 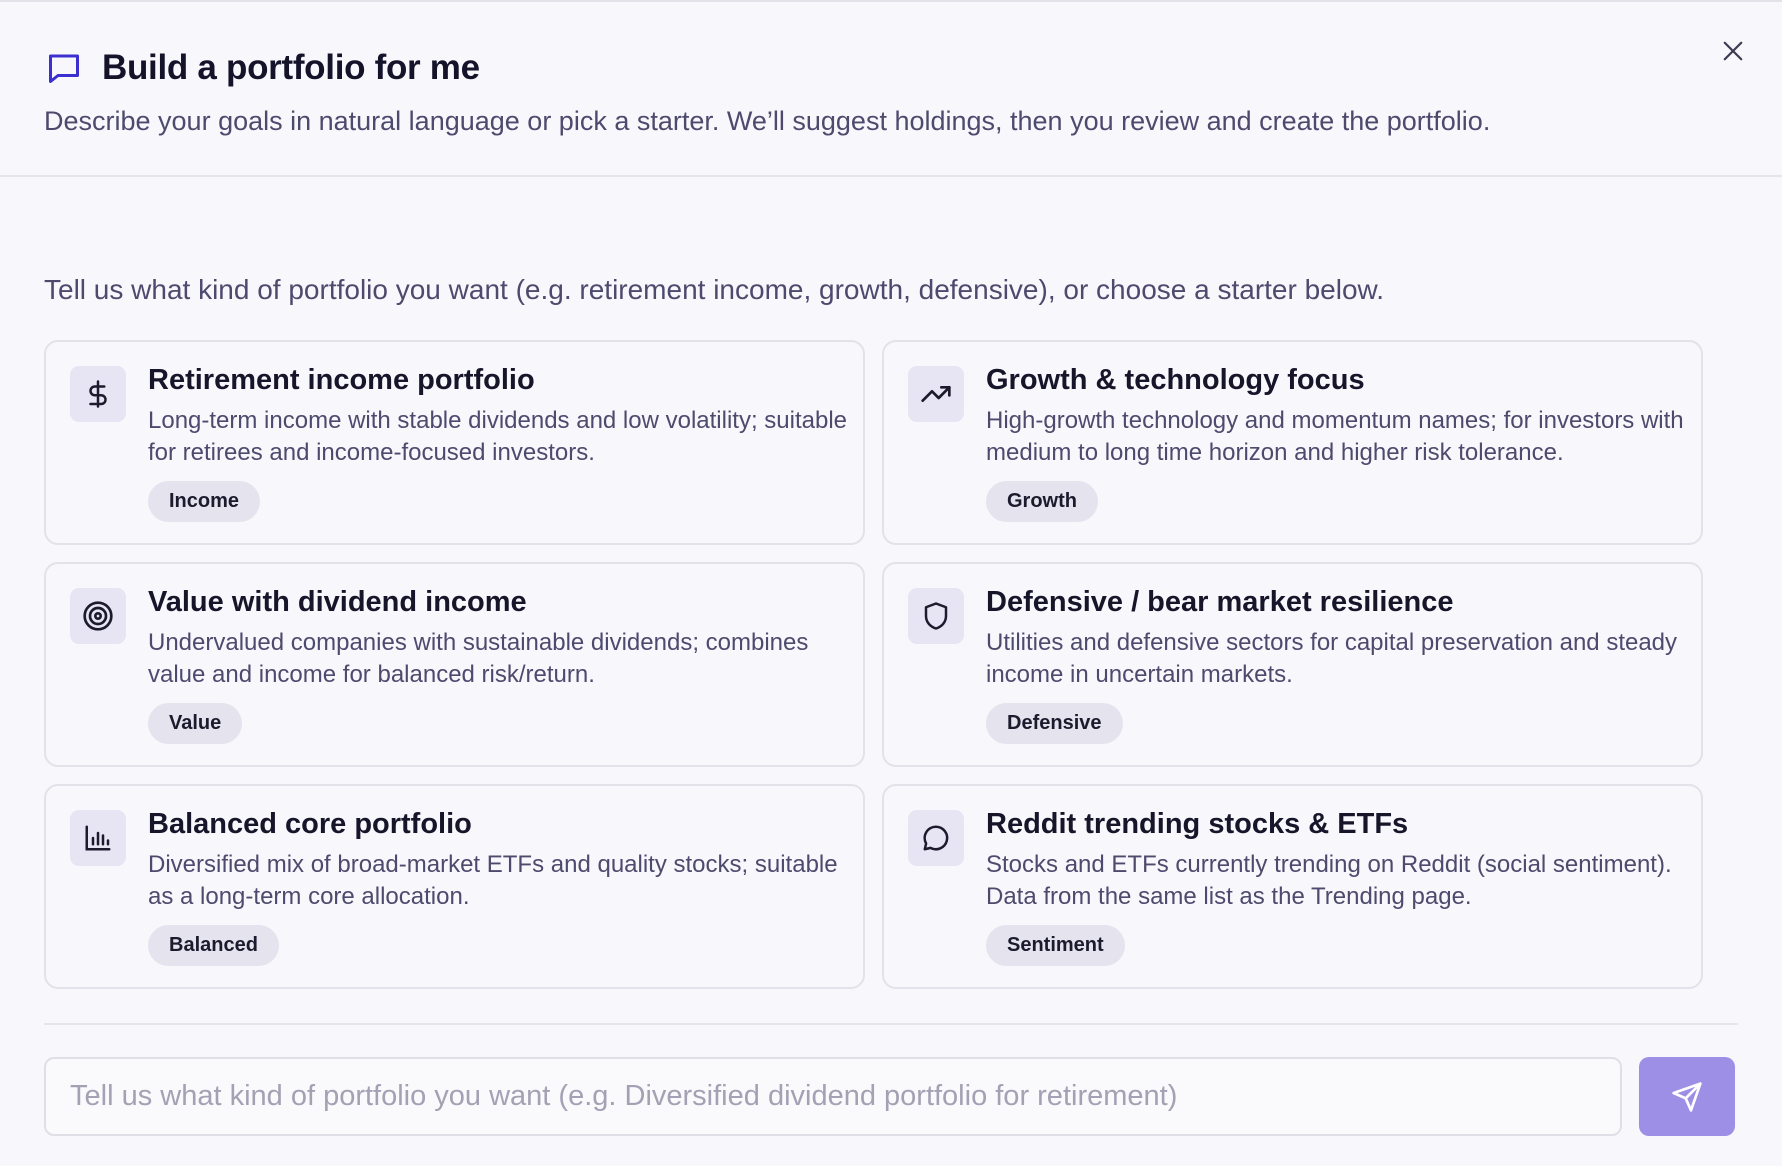 I want to click on starter-card-title: Retirement income portfolio, so click(x=341, y=380).